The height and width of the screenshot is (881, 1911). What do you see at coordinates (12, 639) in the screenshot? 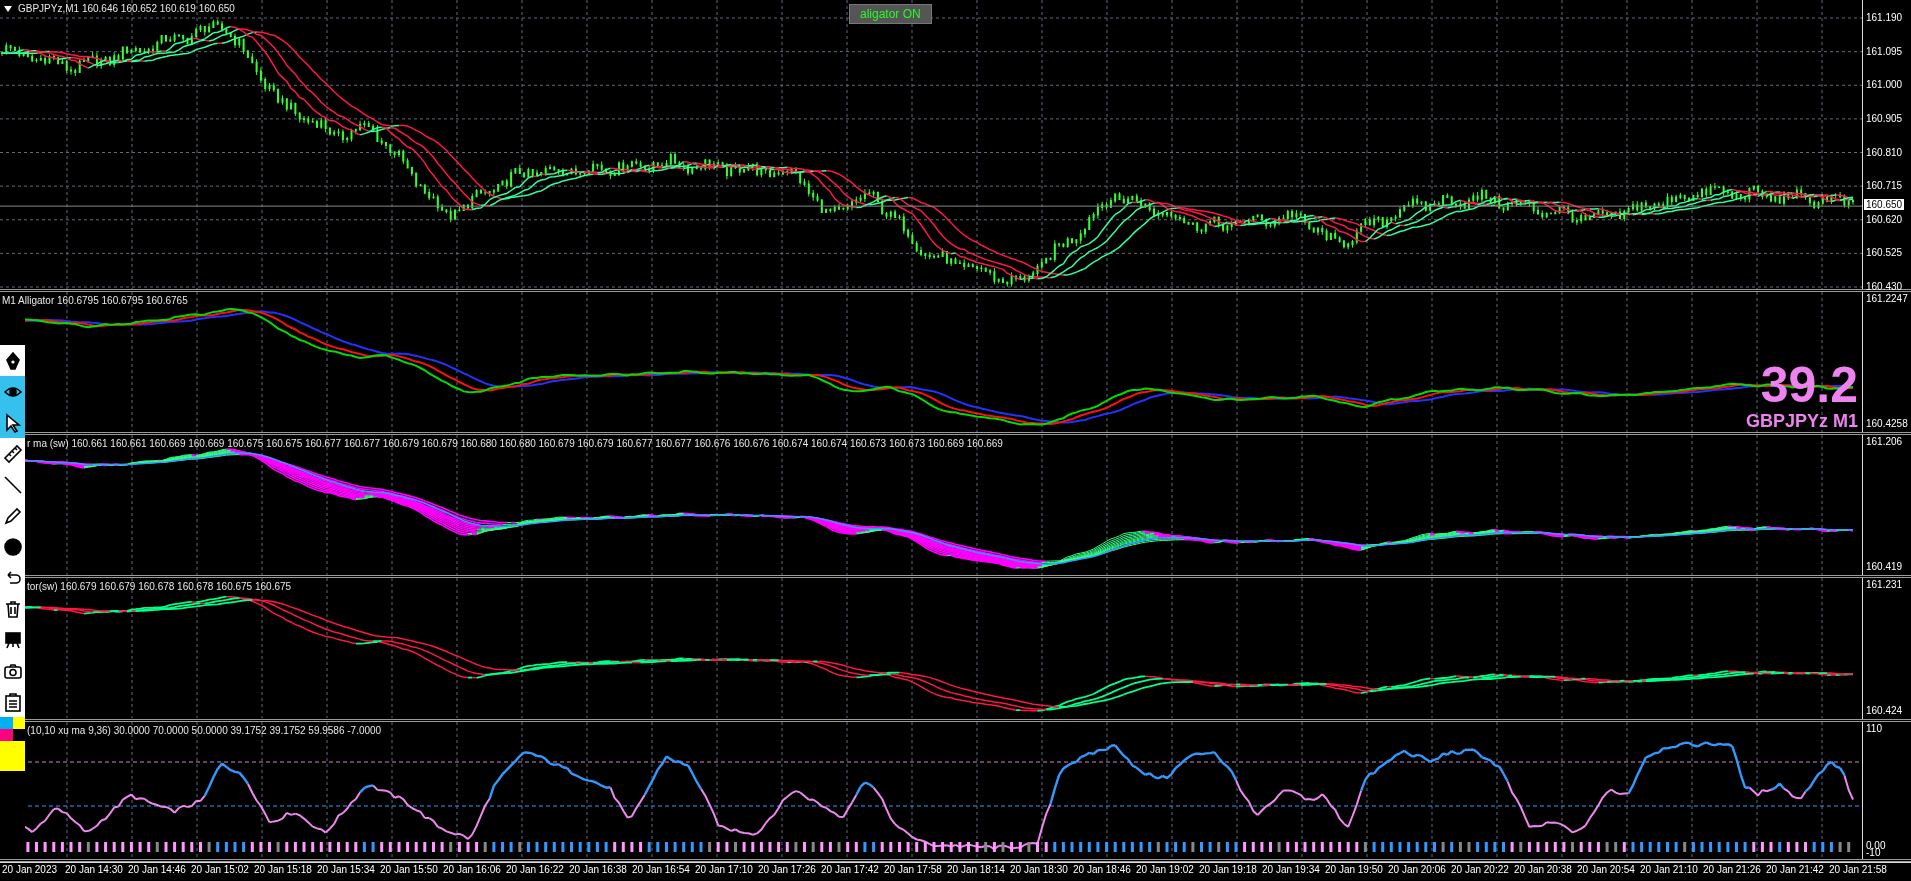
I see `easel-icon` at bounding box center [12, 639].